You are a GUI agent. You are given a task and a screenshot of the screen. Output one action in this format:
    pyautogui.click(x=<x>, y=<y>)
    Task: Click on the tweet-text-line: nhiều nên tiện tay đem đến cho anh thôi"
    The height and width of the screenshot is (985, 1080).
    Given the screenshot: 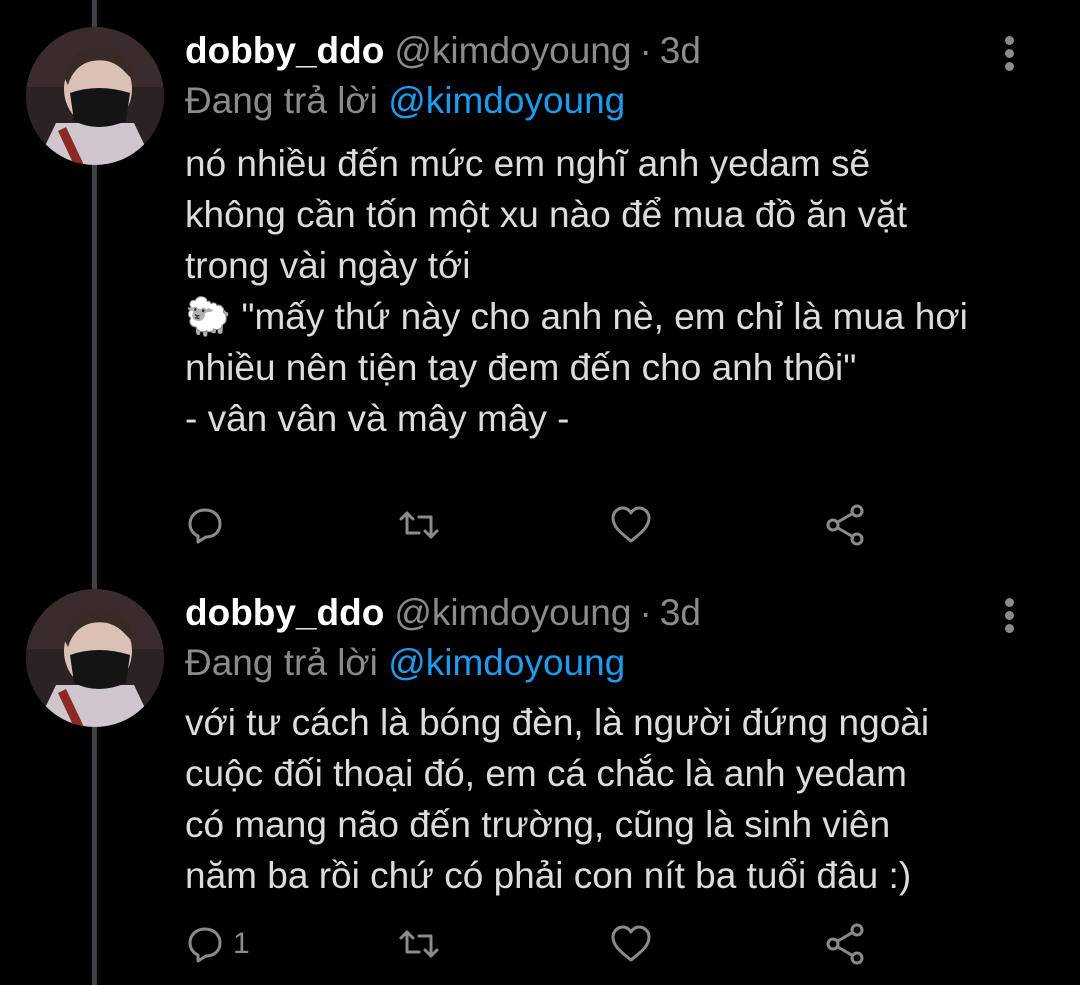 What is the action you would take?
    pyautogui.click(x=521, y=367)
    